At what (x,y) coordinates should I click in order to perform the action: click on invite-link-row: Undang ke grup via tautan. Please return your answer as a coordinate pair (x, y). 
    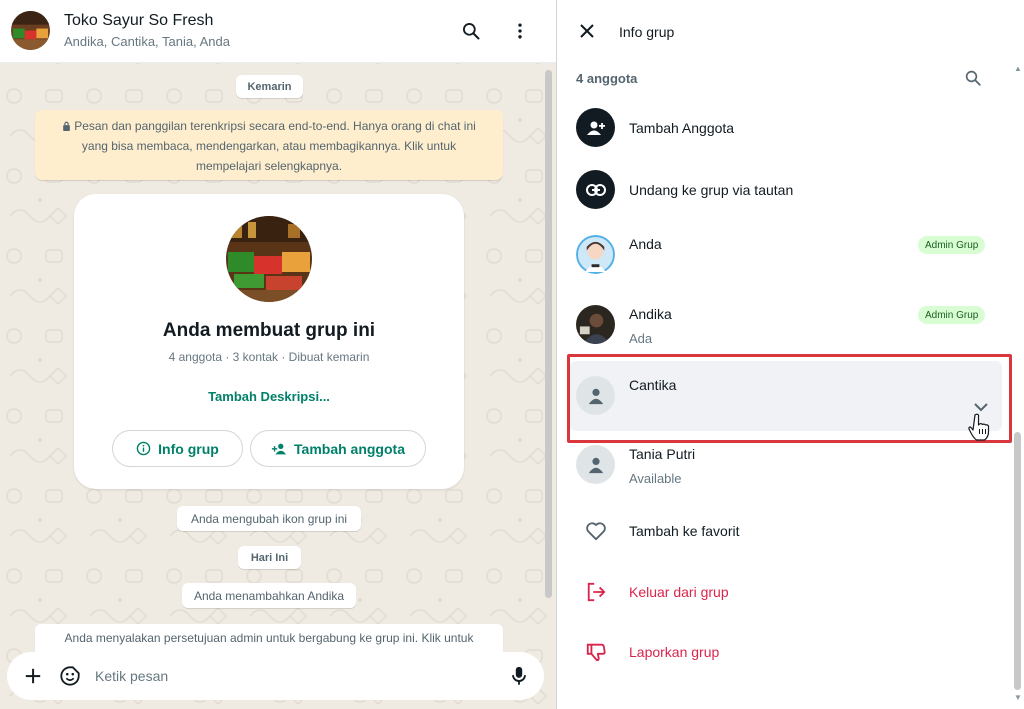
    Looking at the image, I should click on (782, 190).